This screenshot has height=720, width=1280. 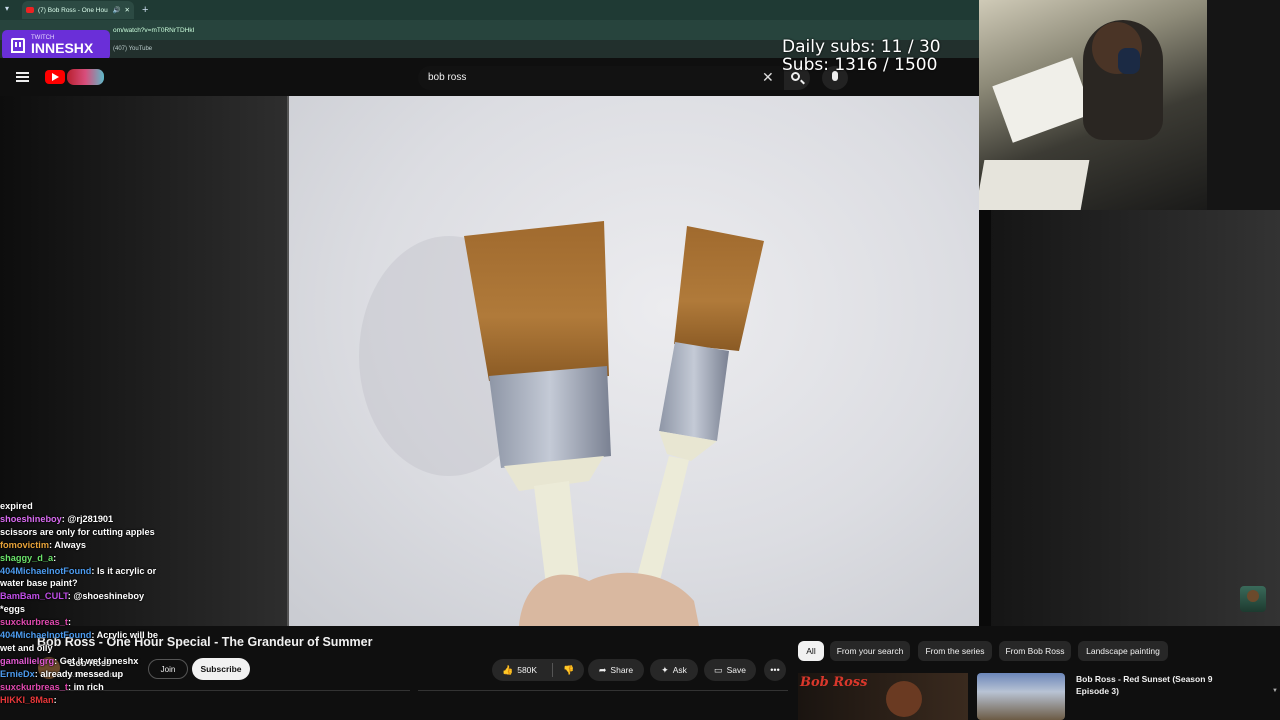 What do you see at coordinates (1275, 691) in the screenshot?
I see `scroll-down-icon: ▼` at bounding box center [1275, 691].